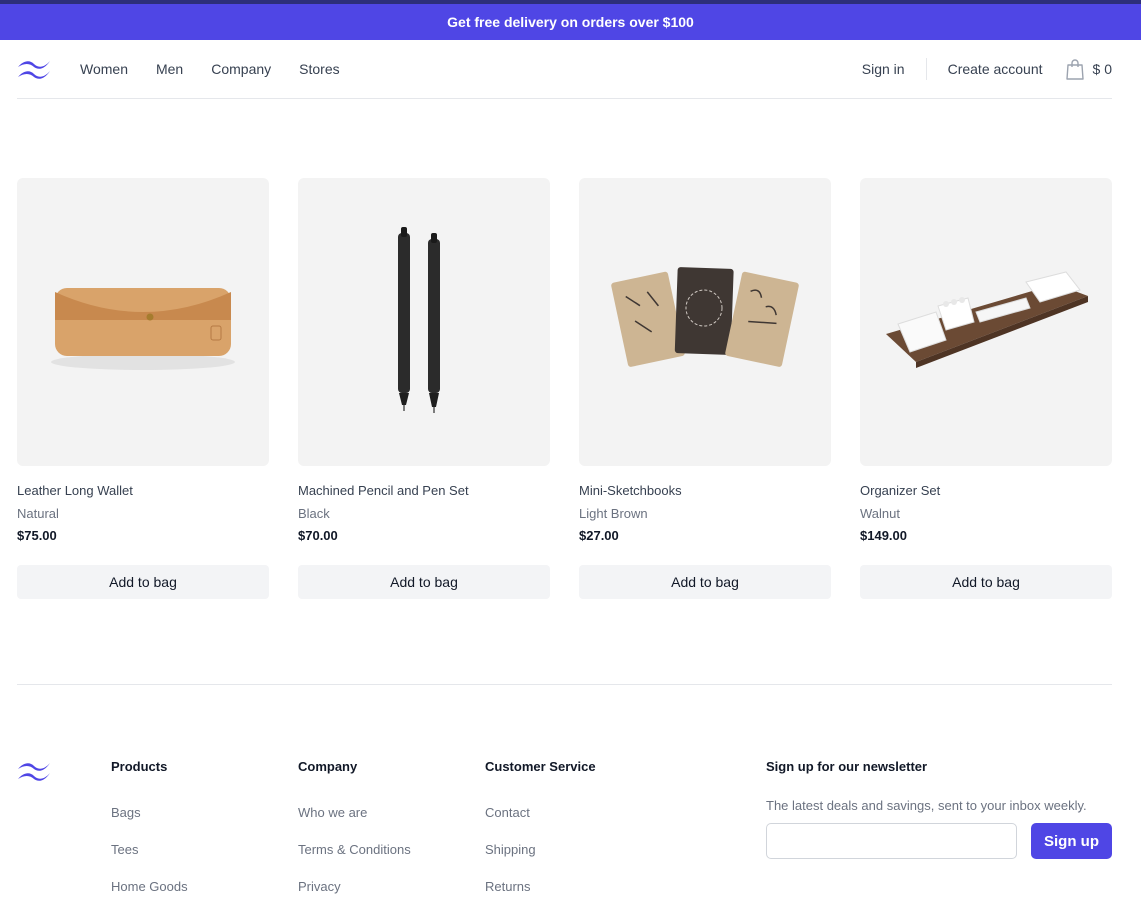 The width and height of the screenshot is (1141, 913). What do you see at coordinates (883, 535) in the screenshot?
I see `product-price: $149.00` at bounding box center [883, 535].